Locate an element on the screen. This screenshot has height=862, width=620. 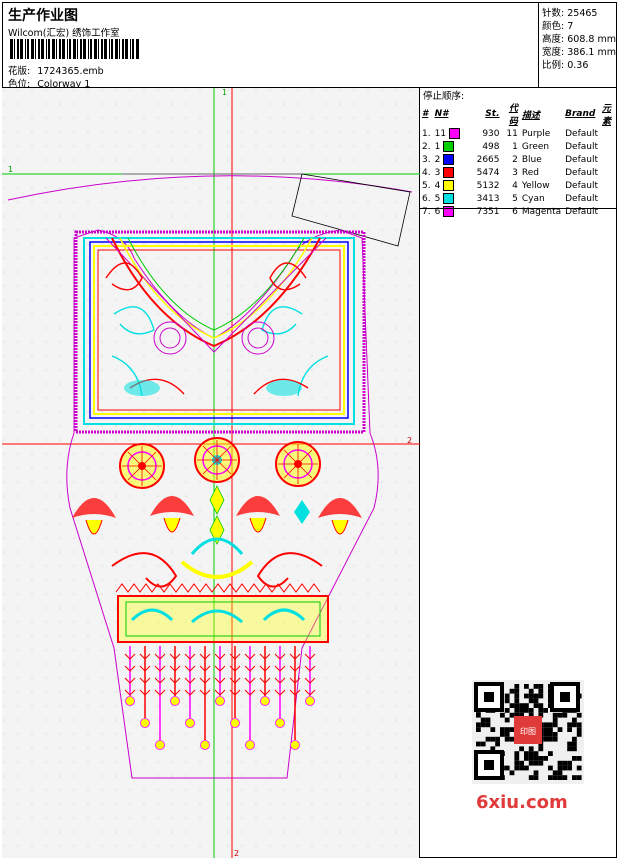
guide-v1-label: 1 is located at coordinates (224, 92).